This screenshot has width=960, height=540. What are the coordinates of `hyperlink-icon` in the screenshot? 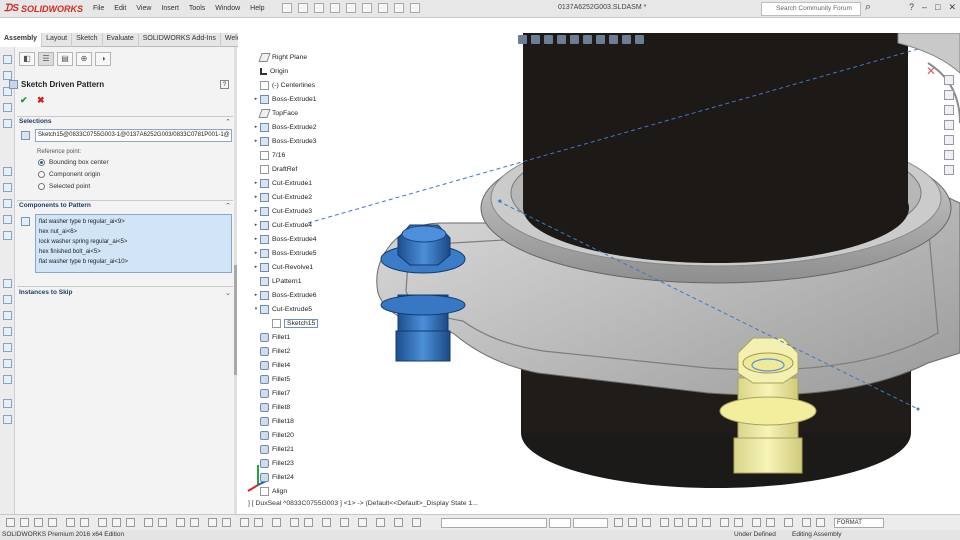 It's located at (770, 522).